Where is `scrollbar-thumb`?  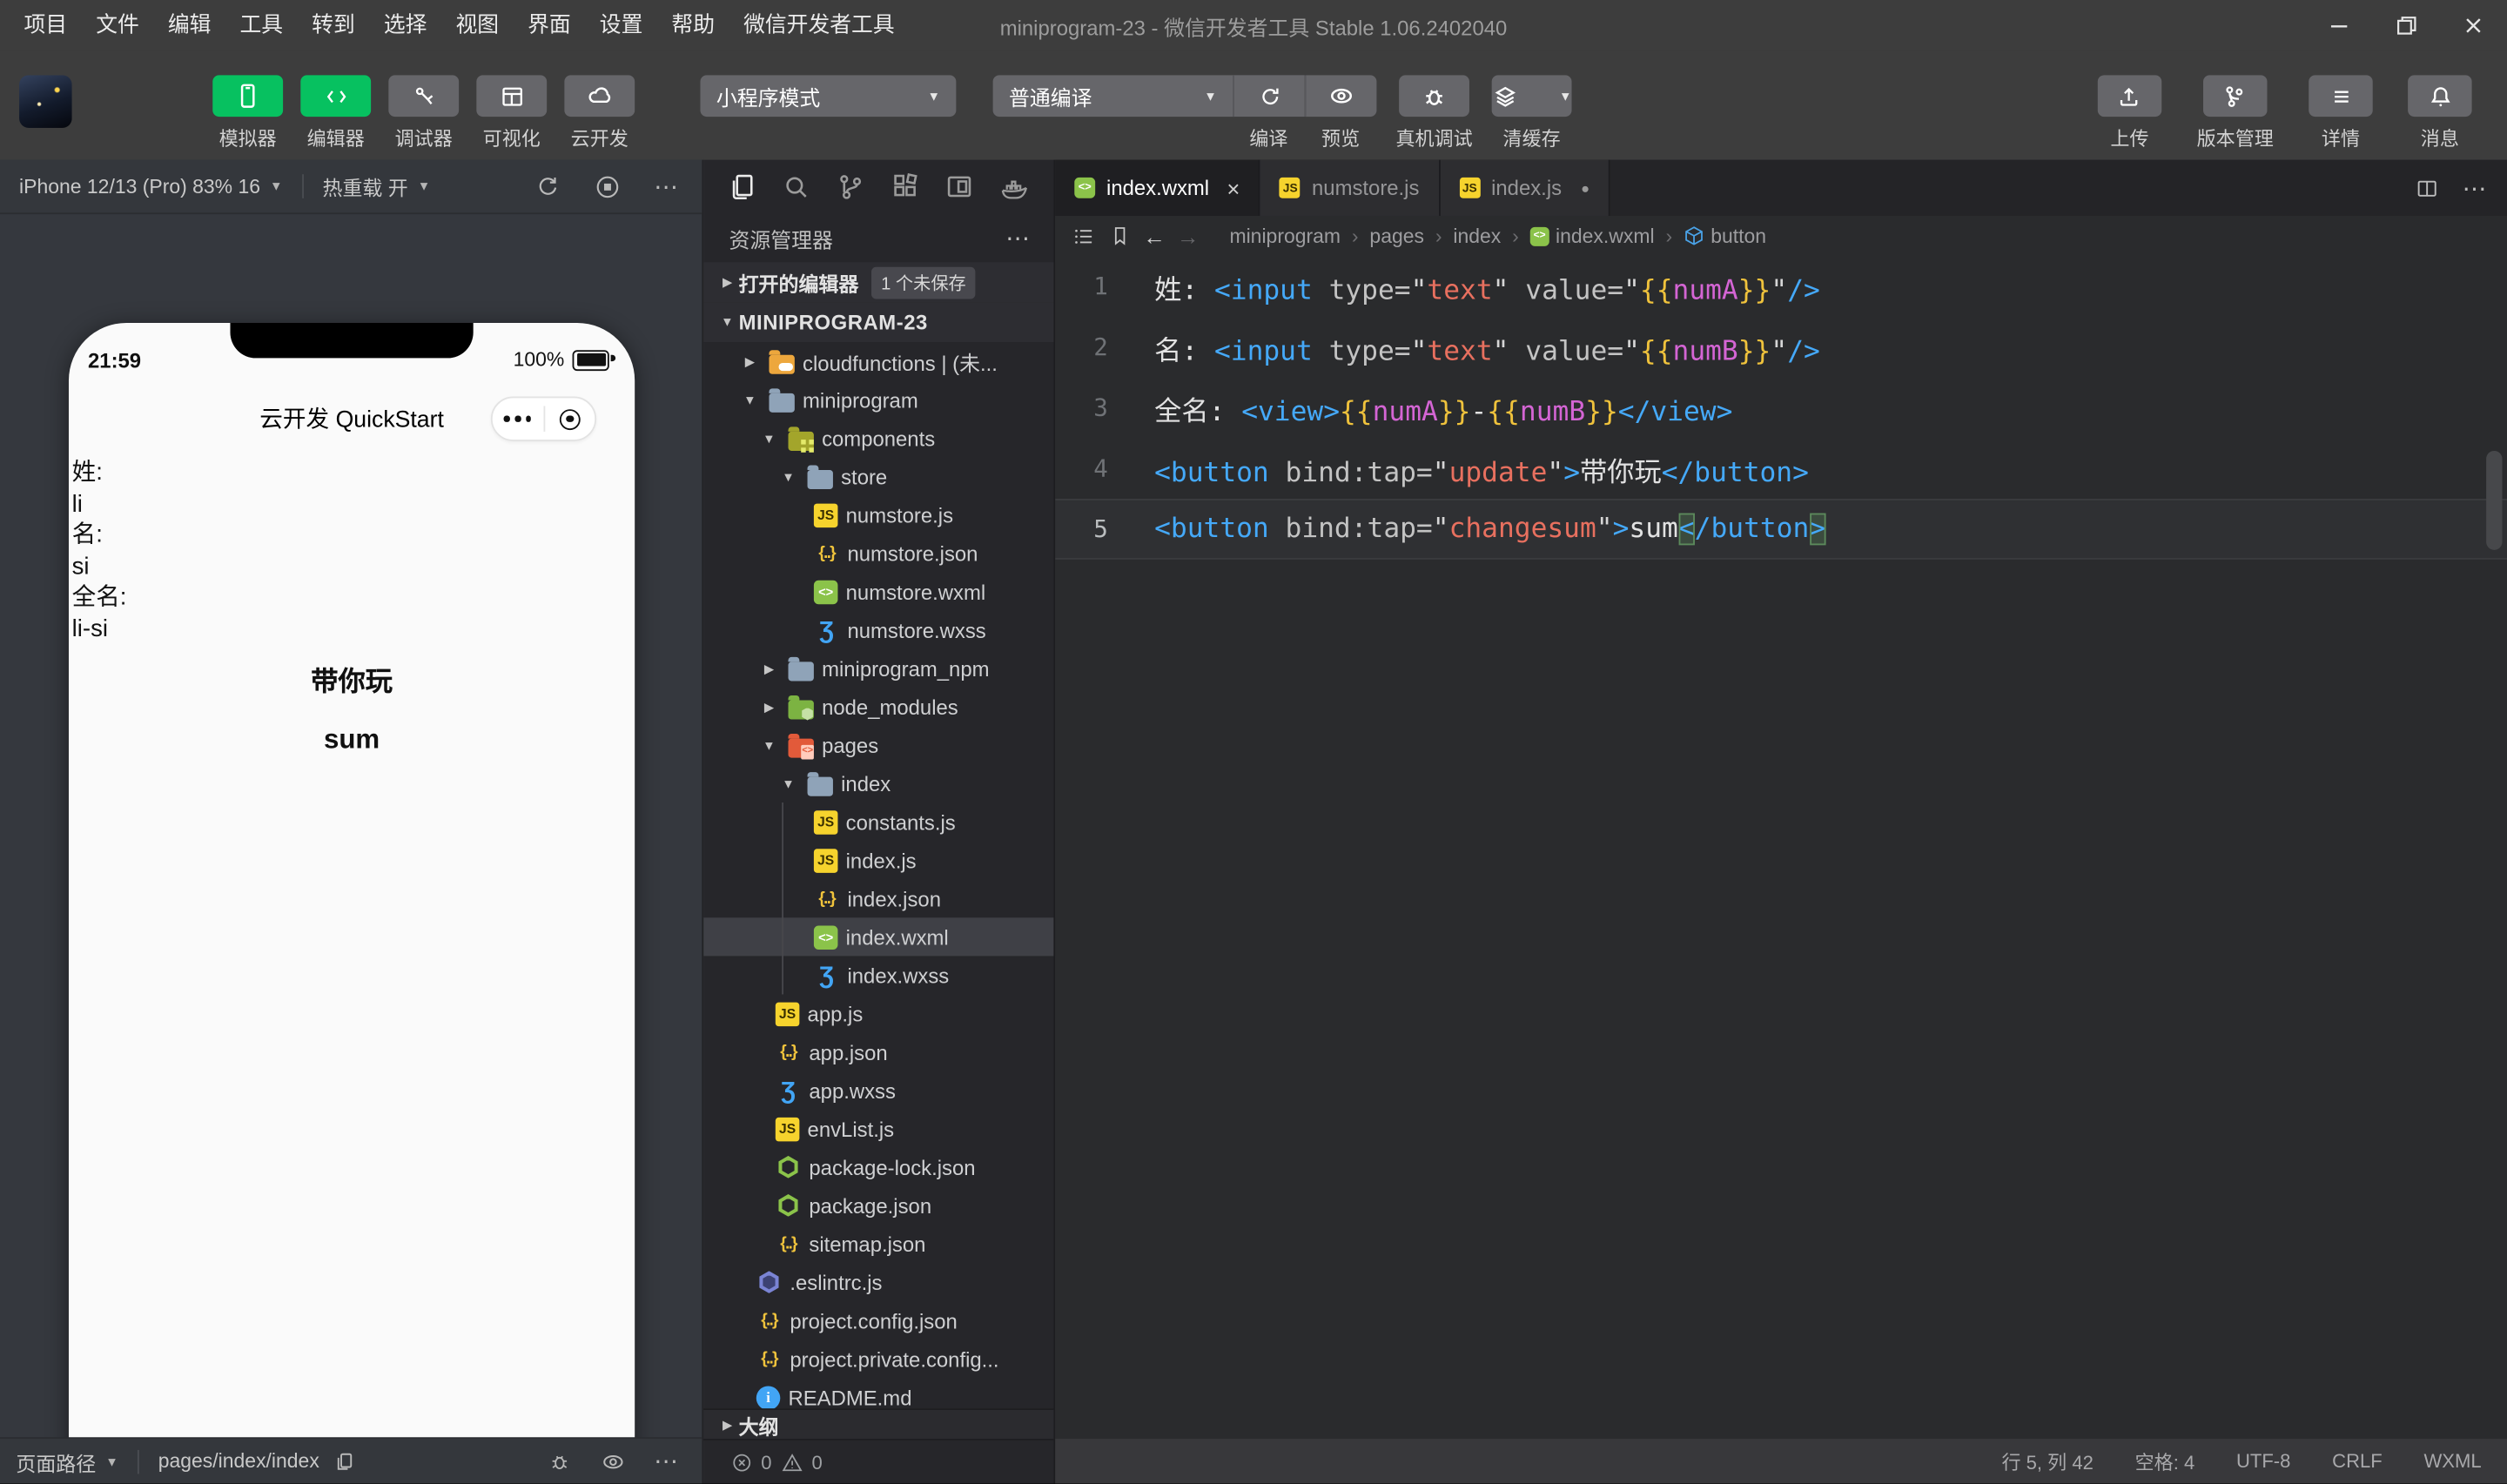 scrollbar-thumb is located at coordinates (2494, 500).